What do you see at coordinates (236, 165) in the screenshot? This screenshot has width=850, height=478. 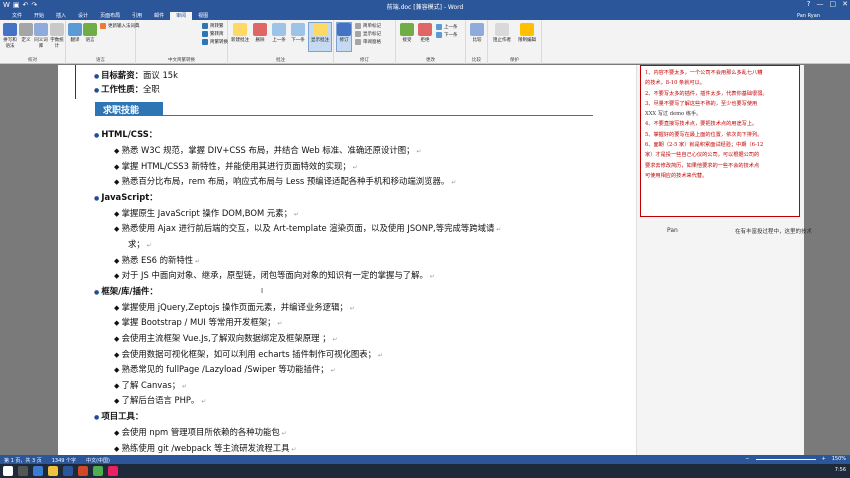 I see `skill-item-text: 掌握 HTML/CSS3 新特性，并能使用其进行页面特效的实现；` at bounding box center [236, 165].